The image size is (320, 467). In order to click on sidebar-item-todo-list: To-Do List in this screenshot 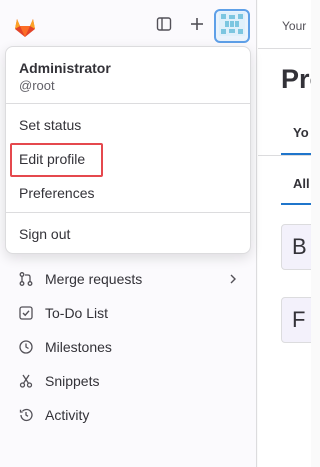, I will do `click(128, 313)`.